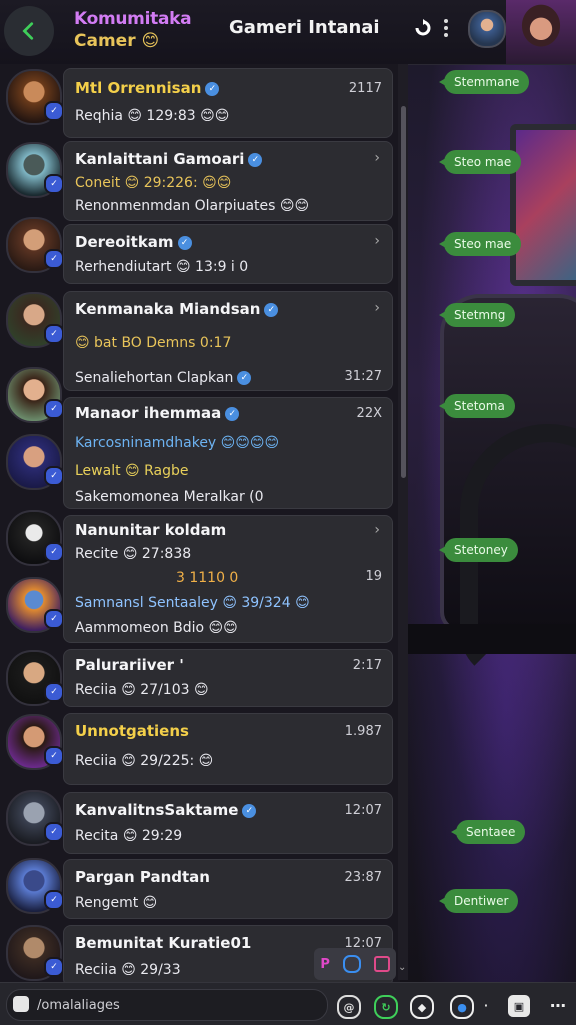 This screenshot has width=576, height=1025. Describe the element at coordinates (363, 376) in the screenshot. I see `chat-time: 31:27` at that location.